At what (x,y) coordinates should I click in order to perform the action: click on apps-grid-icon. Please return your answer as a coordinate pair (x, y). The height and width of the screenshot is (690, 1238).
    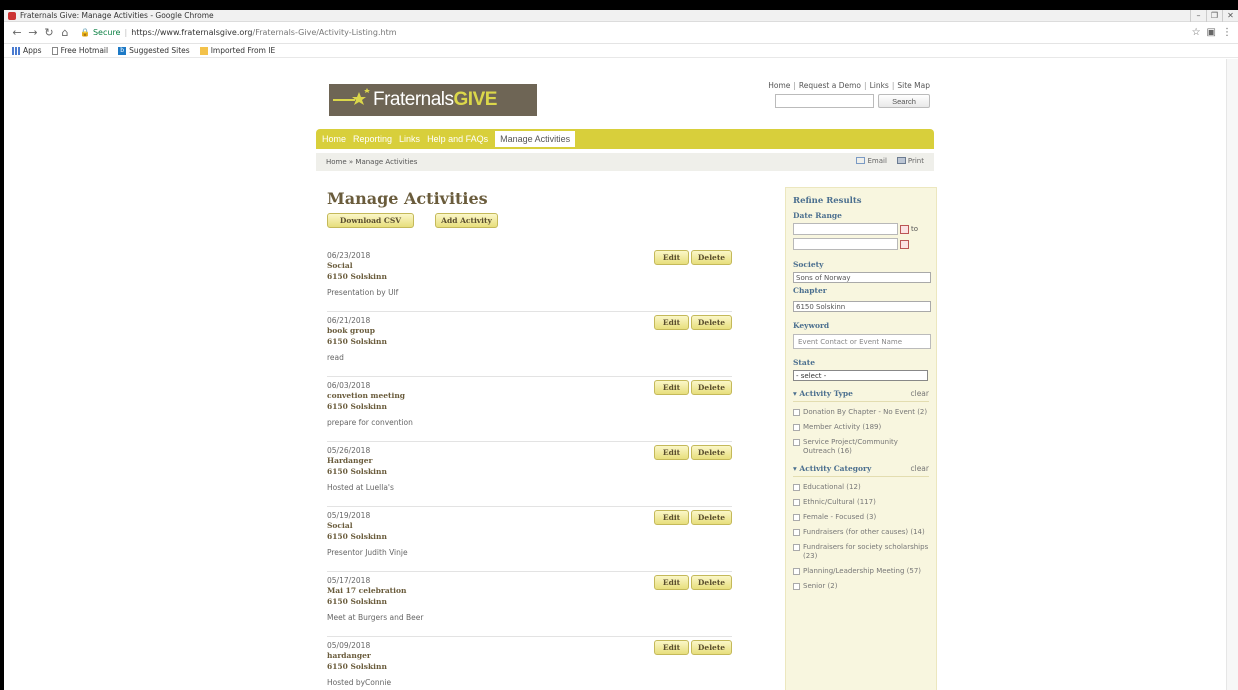
    Looking at the image, I should click on (16, 50).